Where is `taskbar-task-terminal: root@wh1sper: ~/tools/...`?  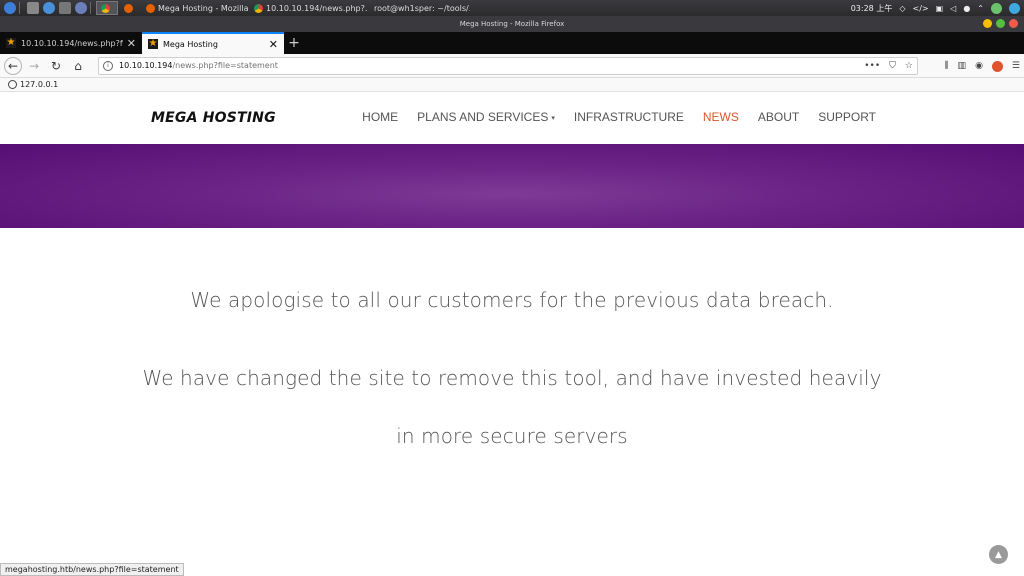 taskbar-task-terminal: root@wh1sper: ~/tools/... is located at coordinates (420, 8).